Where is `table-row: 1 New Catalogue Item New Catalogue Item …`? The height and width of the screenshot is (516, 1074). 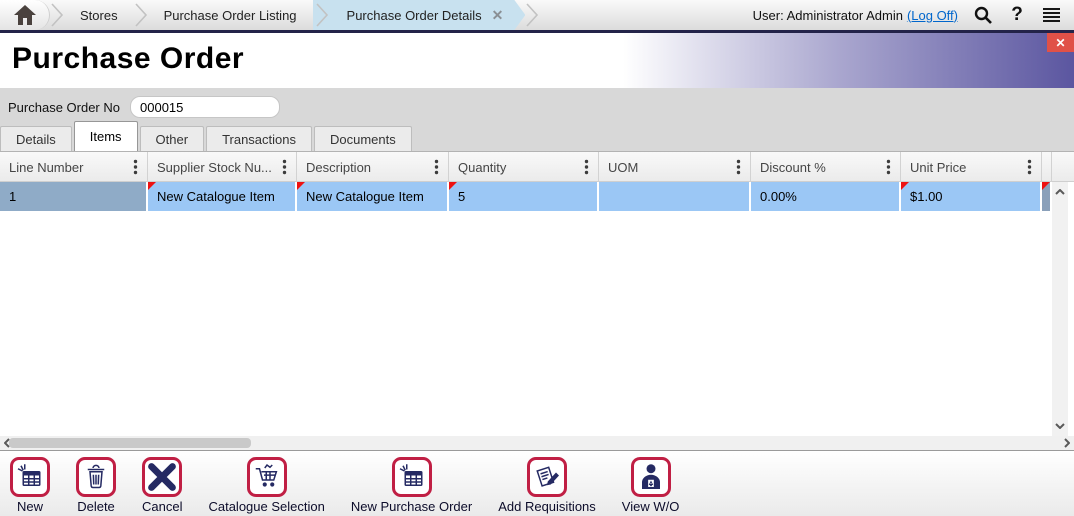
table-row: 1 New Catalogue Item New Catalogue Item … is located at coordinates (537, 196).